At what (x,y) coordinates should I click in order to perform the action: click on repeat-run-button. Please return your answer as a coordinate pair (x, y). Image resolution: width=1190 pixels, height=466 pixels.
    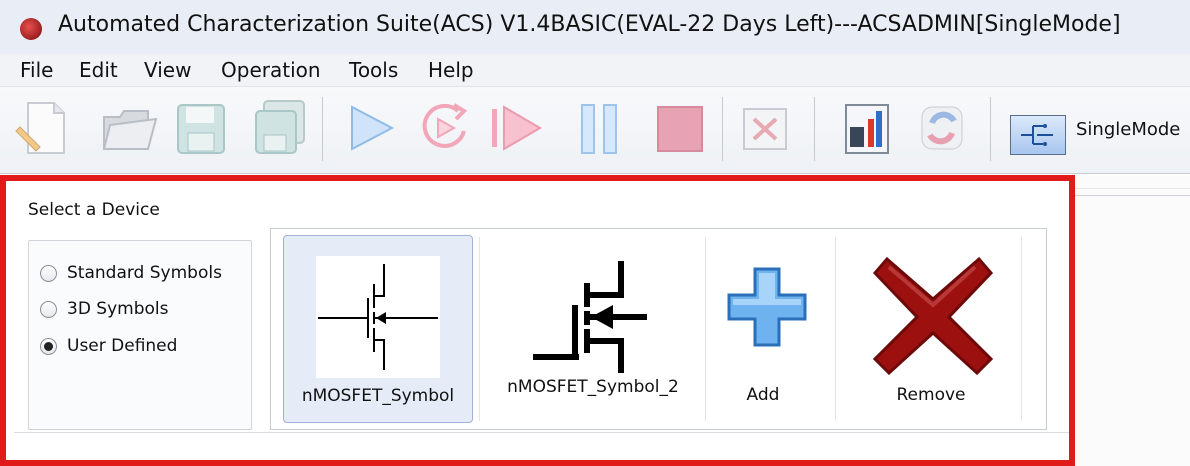
    Looking at the image, I should click on (444, 128).